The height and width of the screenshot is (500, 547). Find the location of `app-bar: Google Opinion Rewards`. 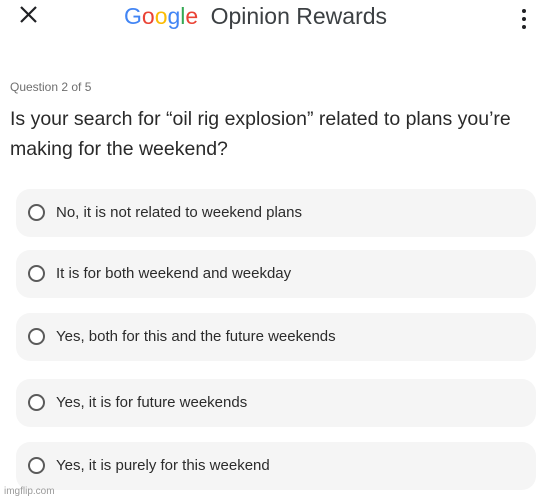

app-bar: Google Opinion Rewards is located at coordinates (273, 17).